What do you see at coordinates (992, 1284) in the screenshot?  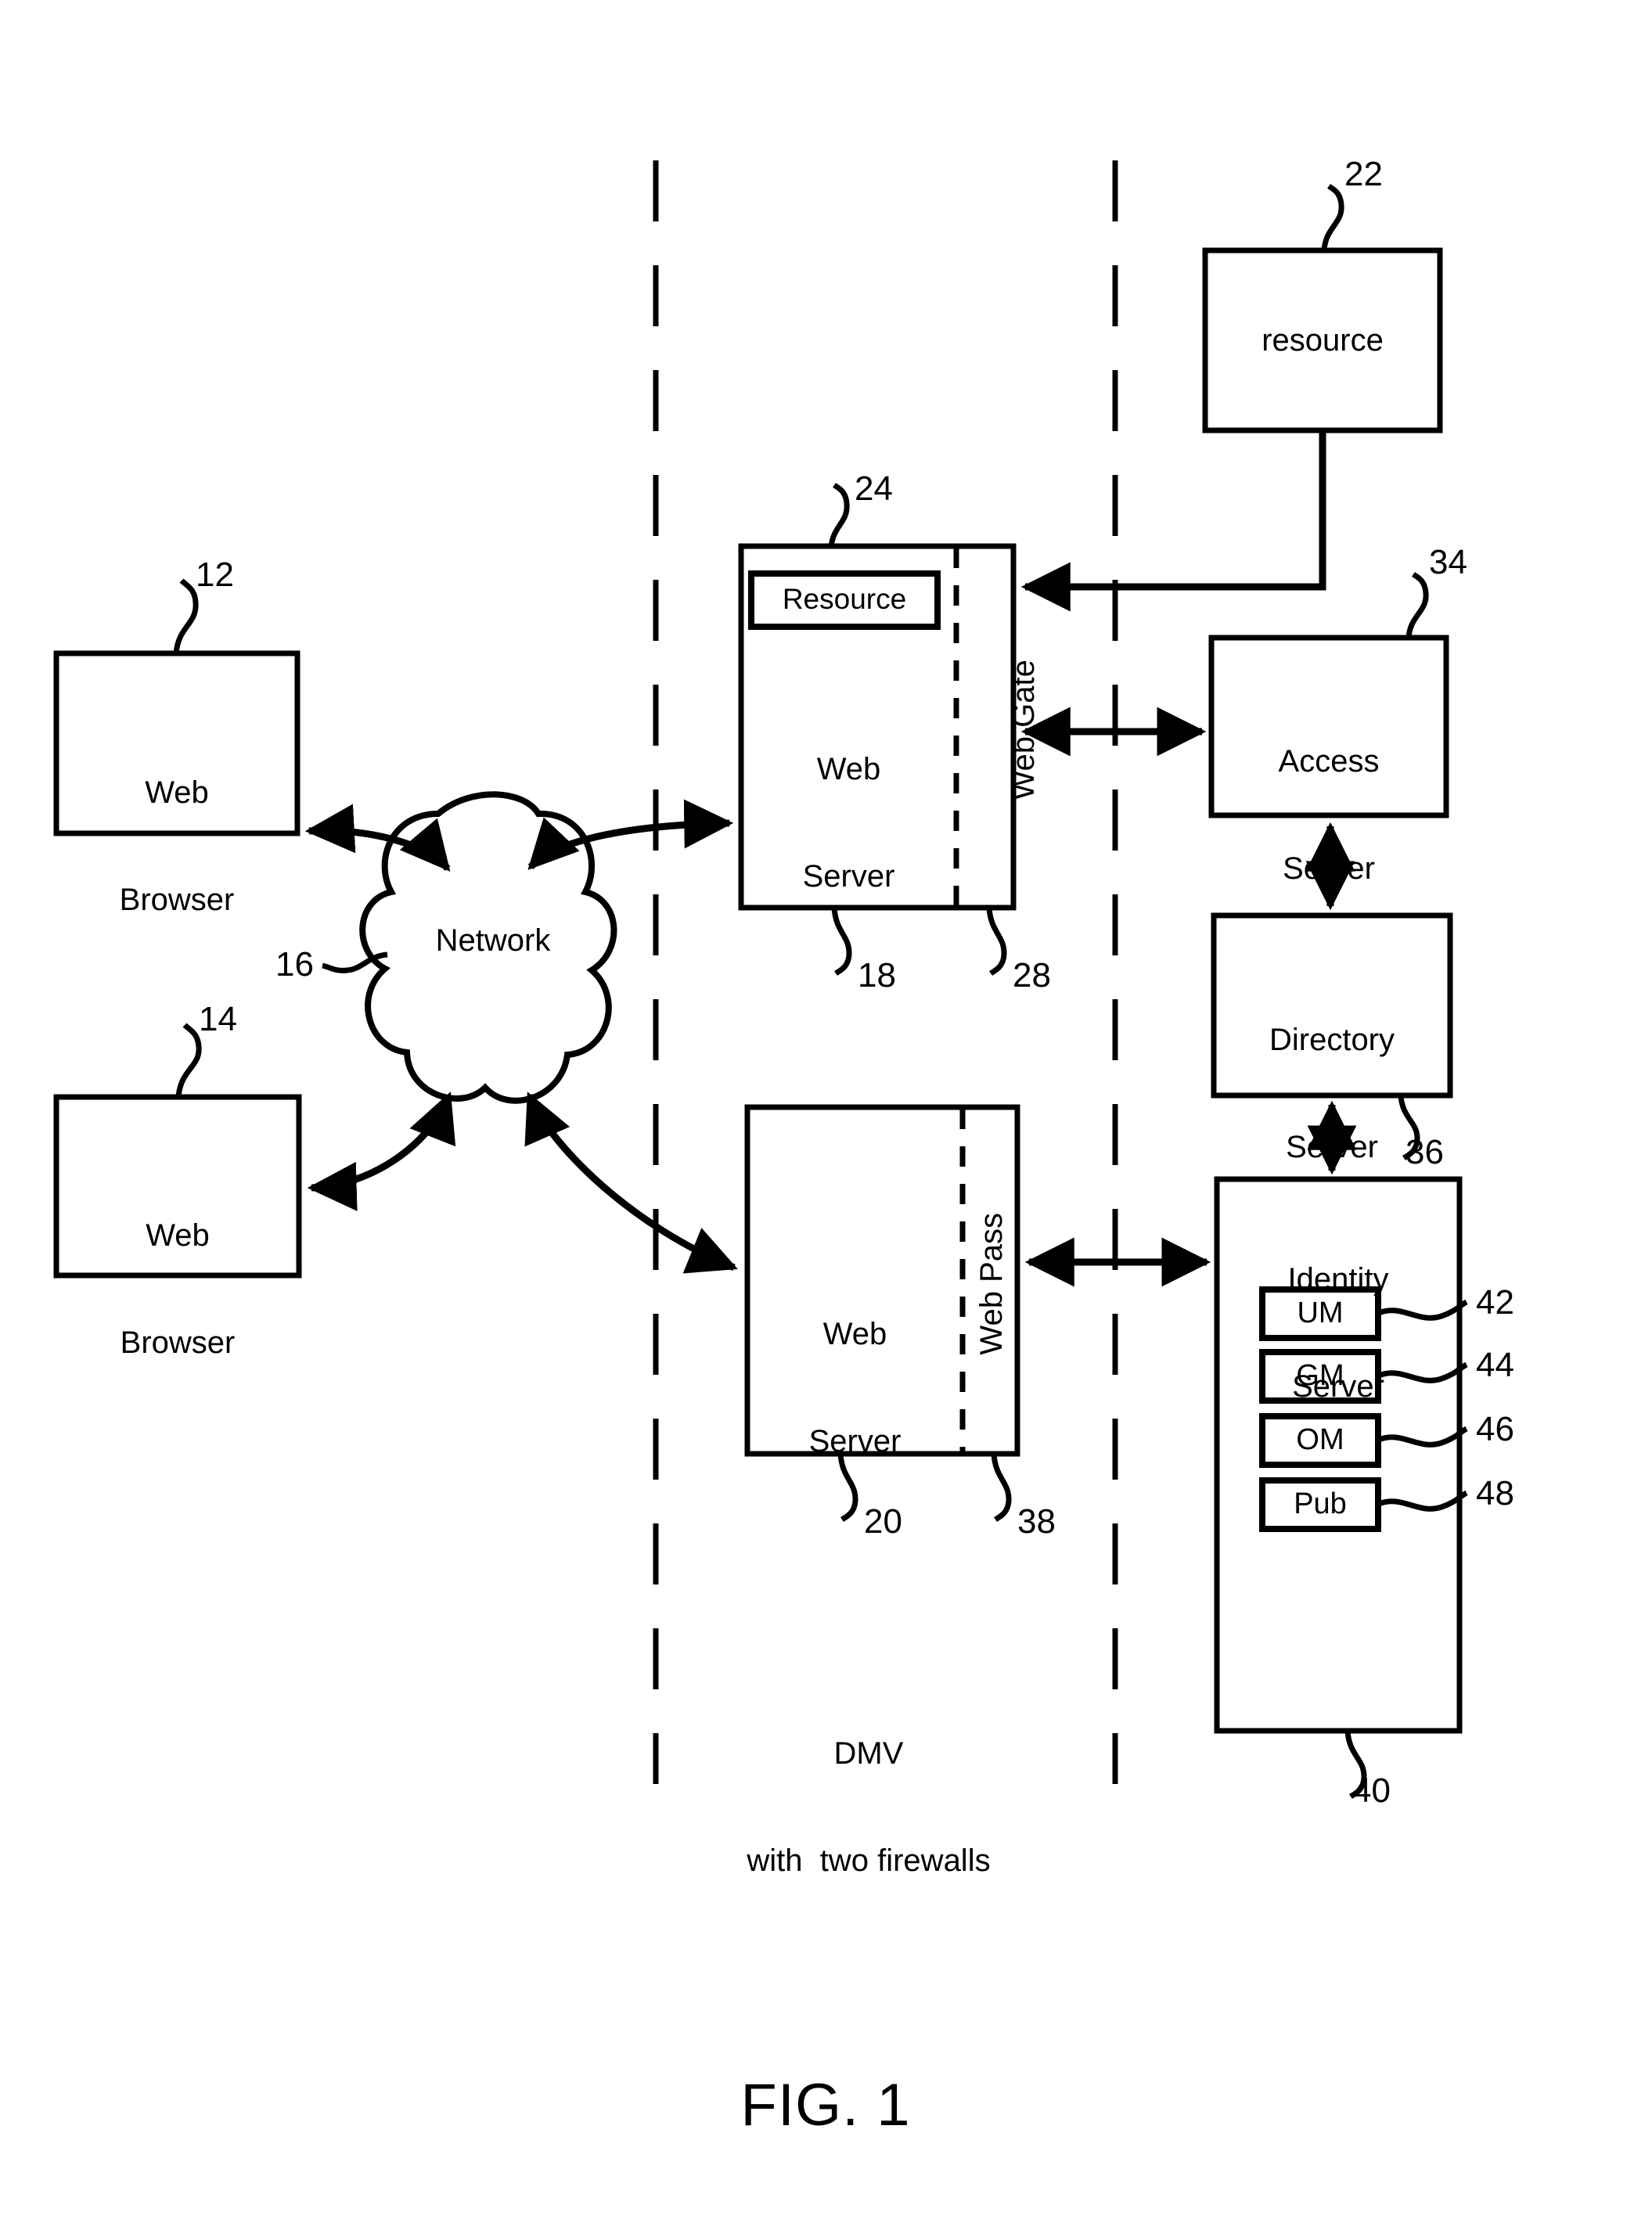 I see `web-pass-label: Web Pass` at bounding box center [992, 1284].